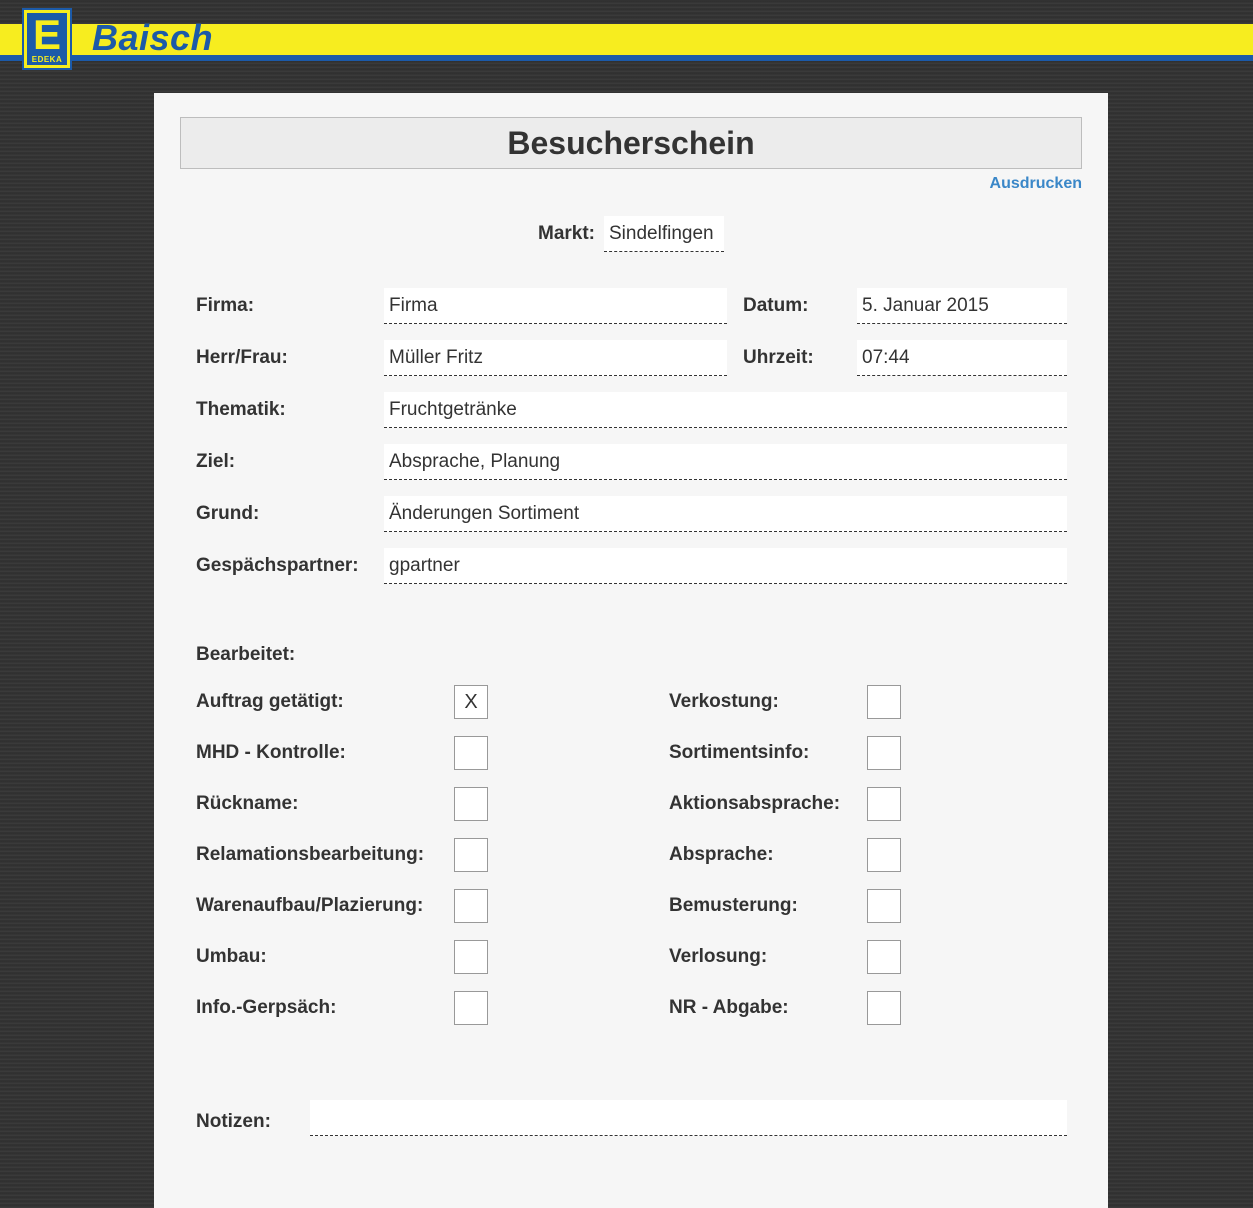 The height and width of the screenshot is (1208, 1253). Describe the element at coordinates (884, 855) in the screenshot. I see `checkbox-absprache` at that location.